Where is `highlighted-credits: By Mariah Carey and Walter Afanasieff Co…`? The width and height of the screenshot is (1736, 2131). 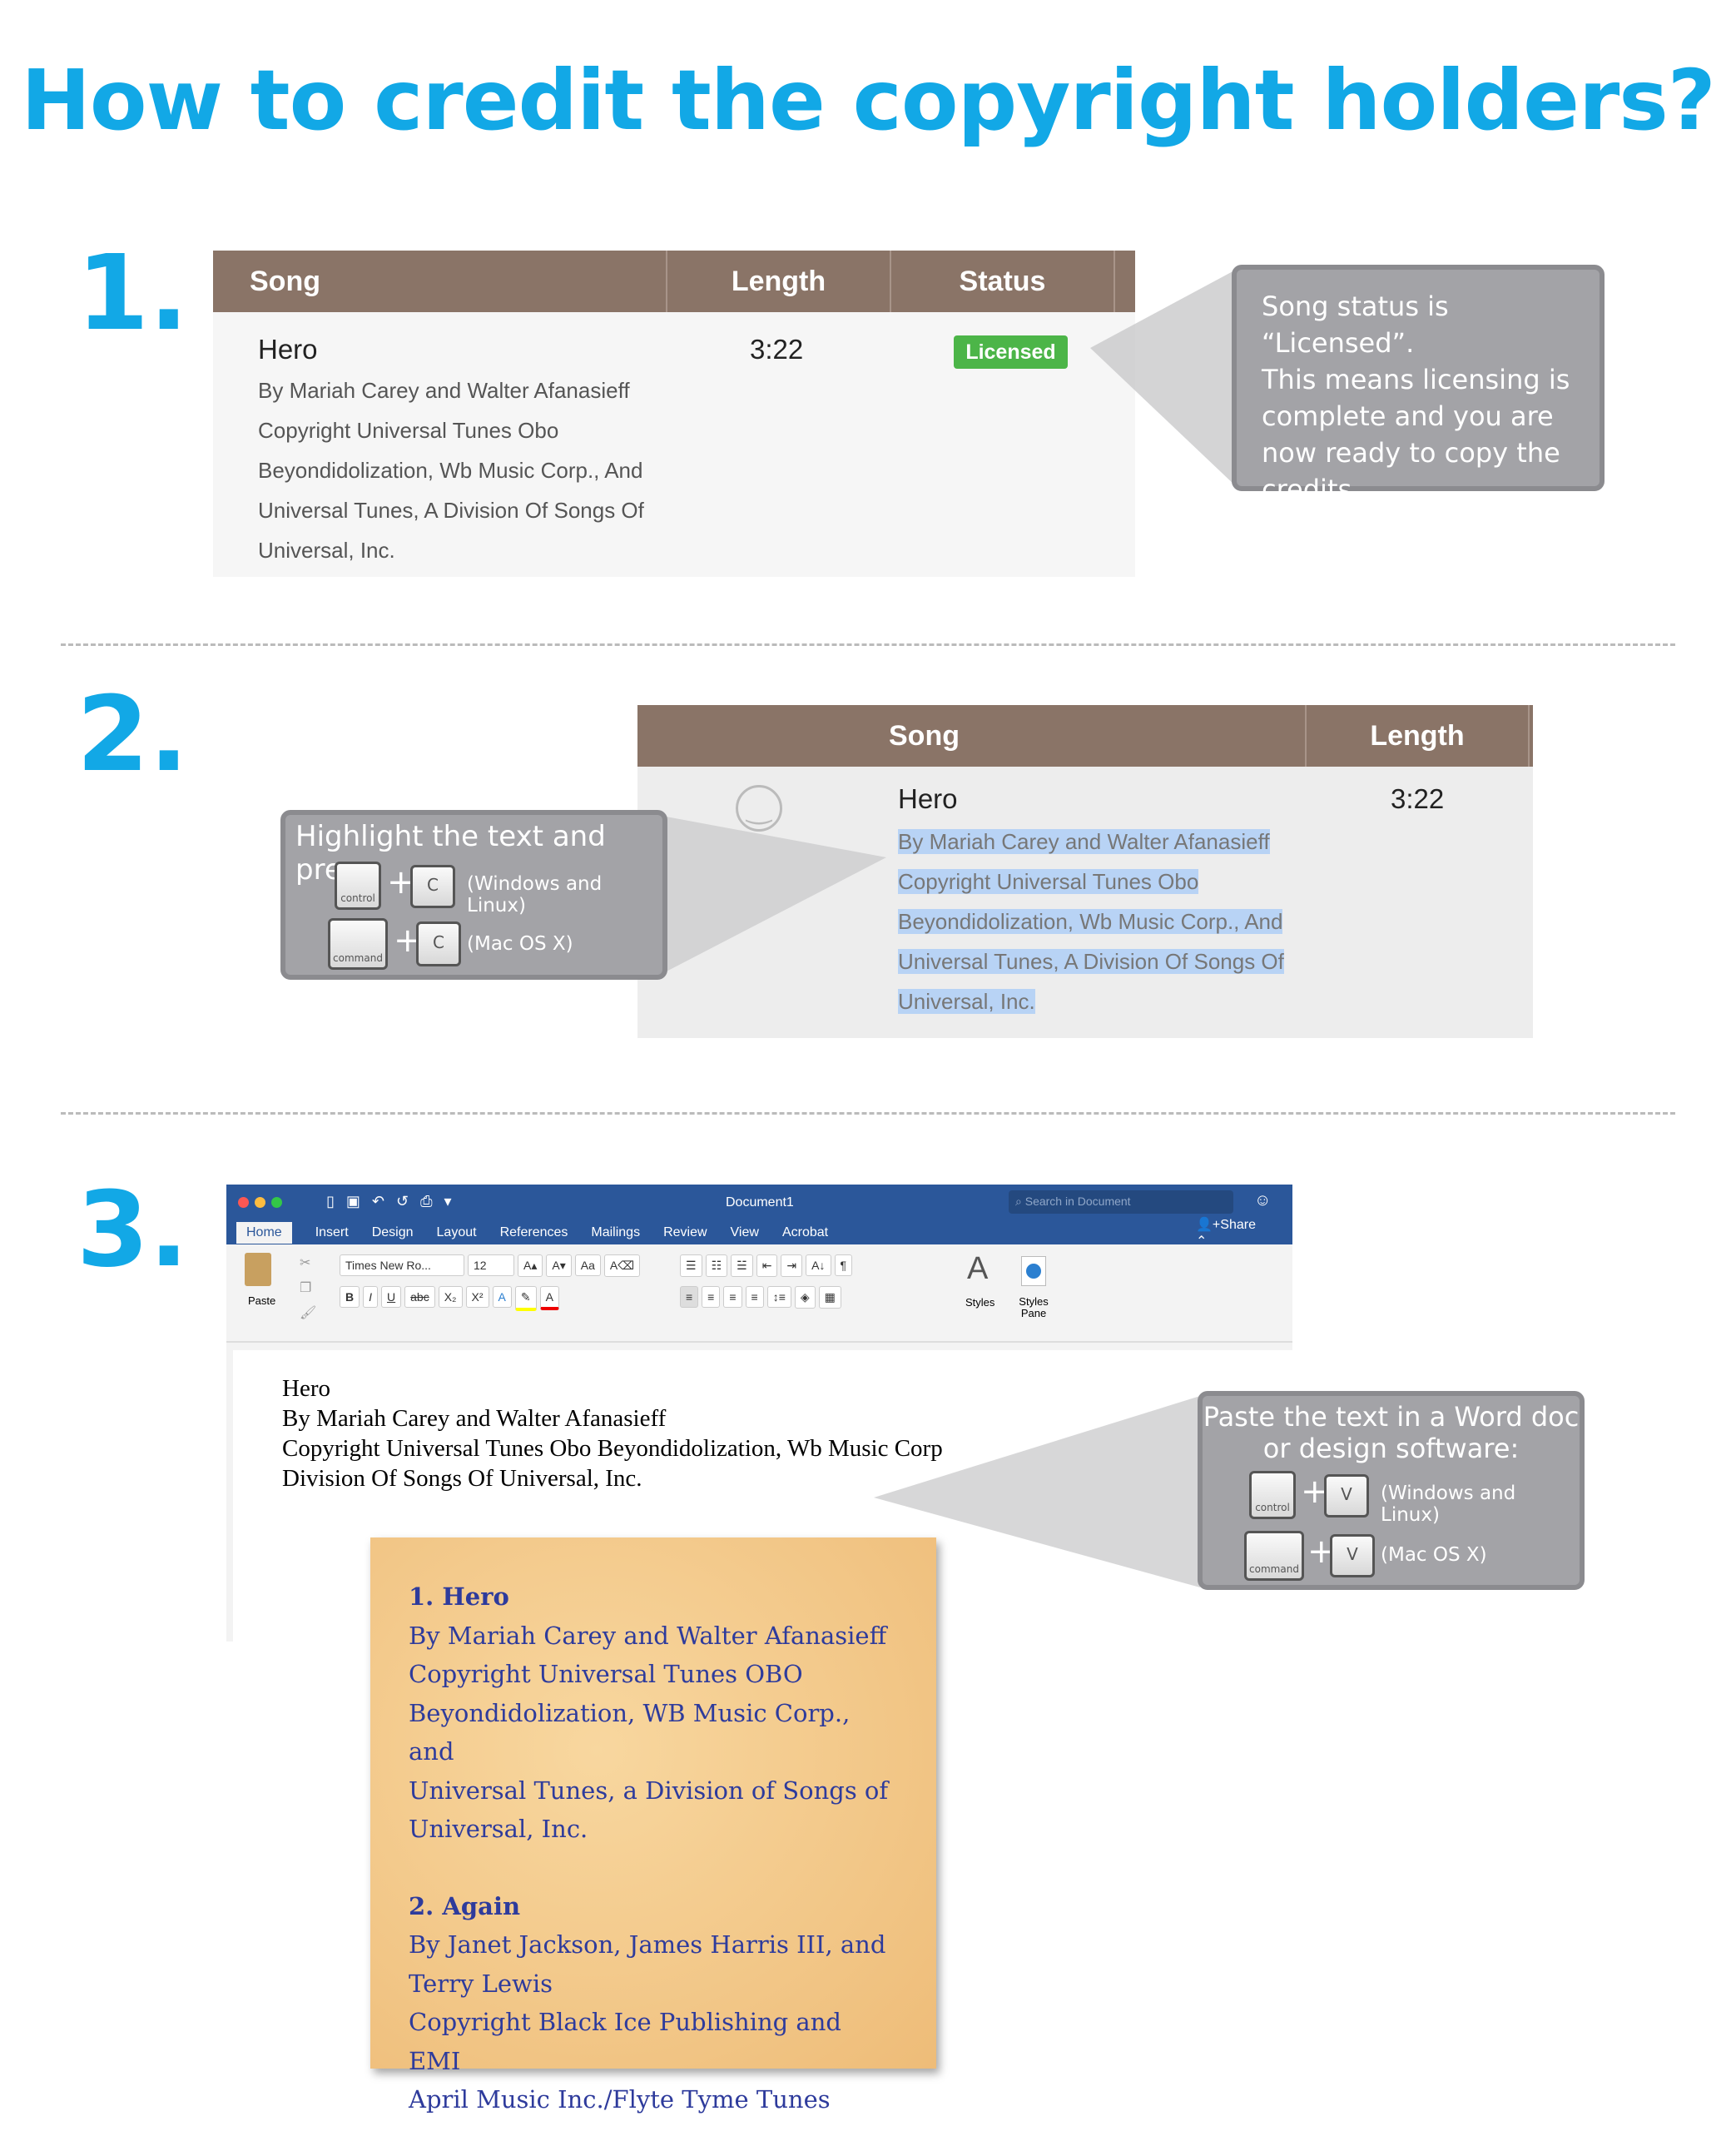
highlighted-credits: By Mariah Carey and Walter Afanasieff Co… is located at coordinates (1091, 921).